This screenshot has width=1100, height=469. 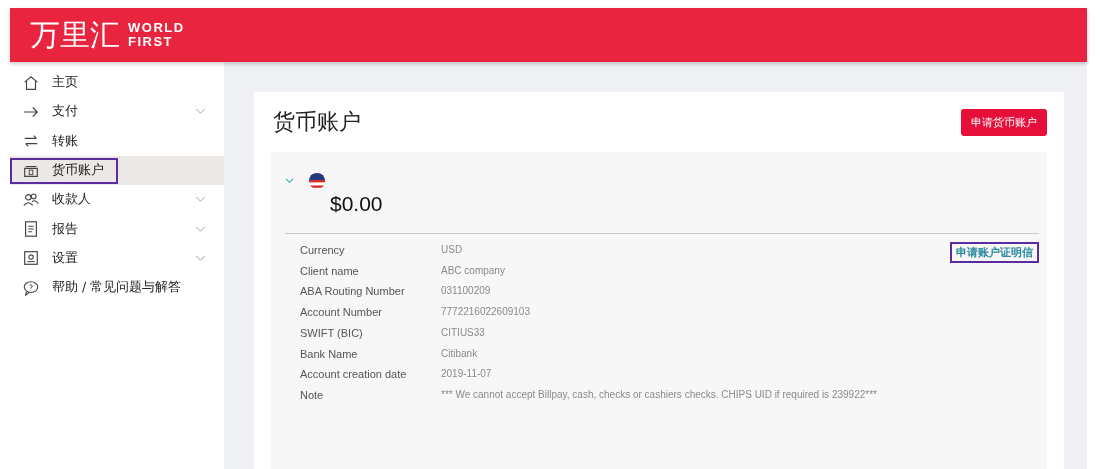 What do you see at coordinates (117, 200) in the screenshot?
I see `sidebar-item: 收款人` at bounding box center [117, 200].